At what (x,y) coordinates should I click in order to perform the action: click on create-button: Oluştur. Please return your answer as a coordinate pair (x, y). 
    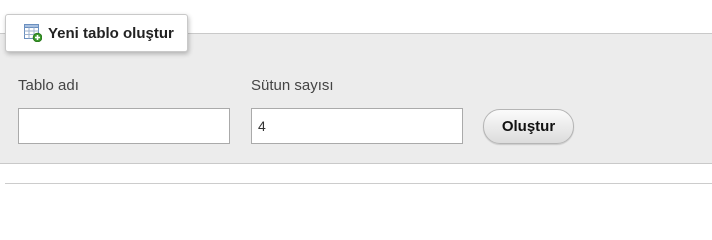
    Looking at the image, I should click on (528, 126).